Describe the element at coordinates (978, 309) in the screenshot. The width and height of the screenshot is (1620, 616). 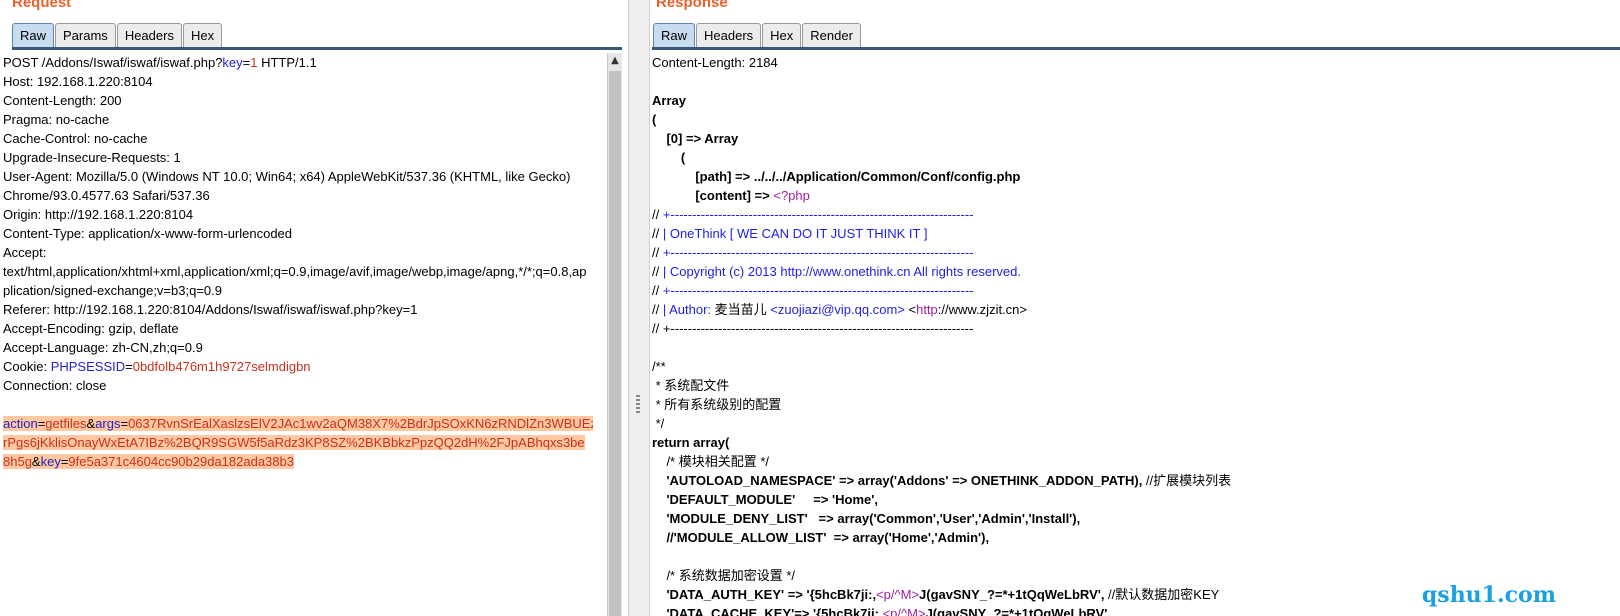
I see `response-text-segment: ://www.zjzit.cn` at that location.